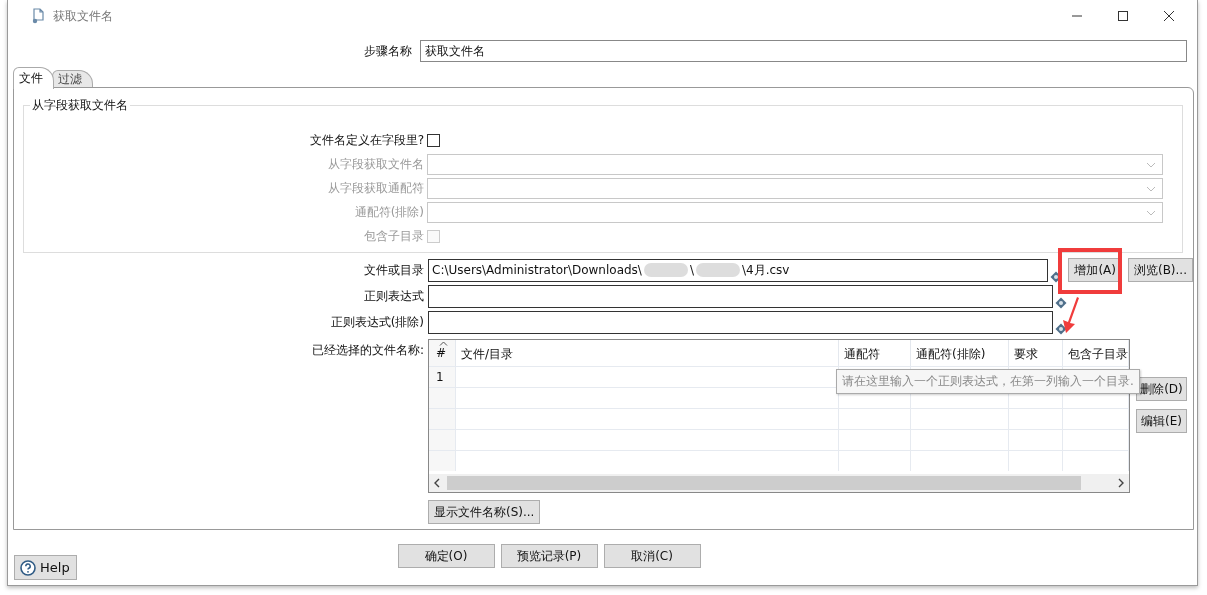  I want to click on tooltip: 请在这里输入一个正则表达式，在第一列输入一个目录., so click(988, 381).